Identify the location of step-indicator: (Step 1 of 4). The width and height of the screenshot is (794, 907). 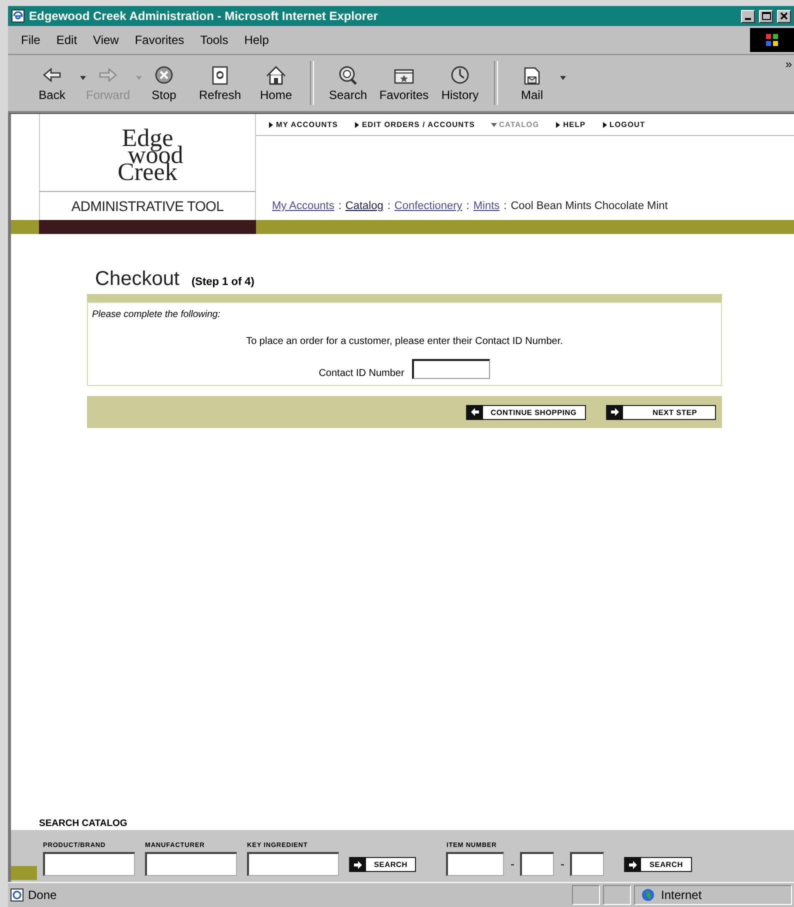
(223, 282).